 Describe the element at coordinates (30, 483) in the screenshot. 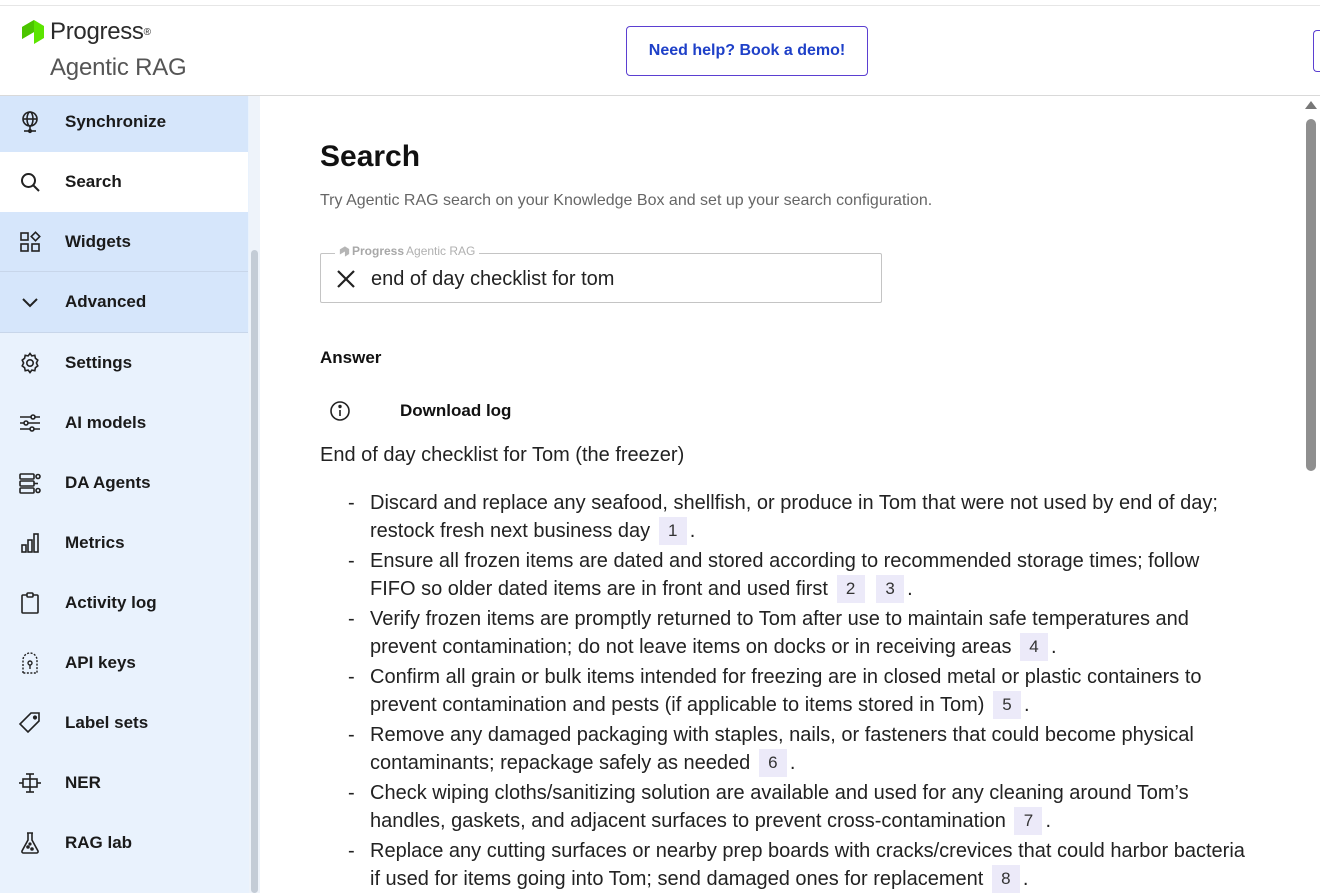

I see `agents-icon` at that location.